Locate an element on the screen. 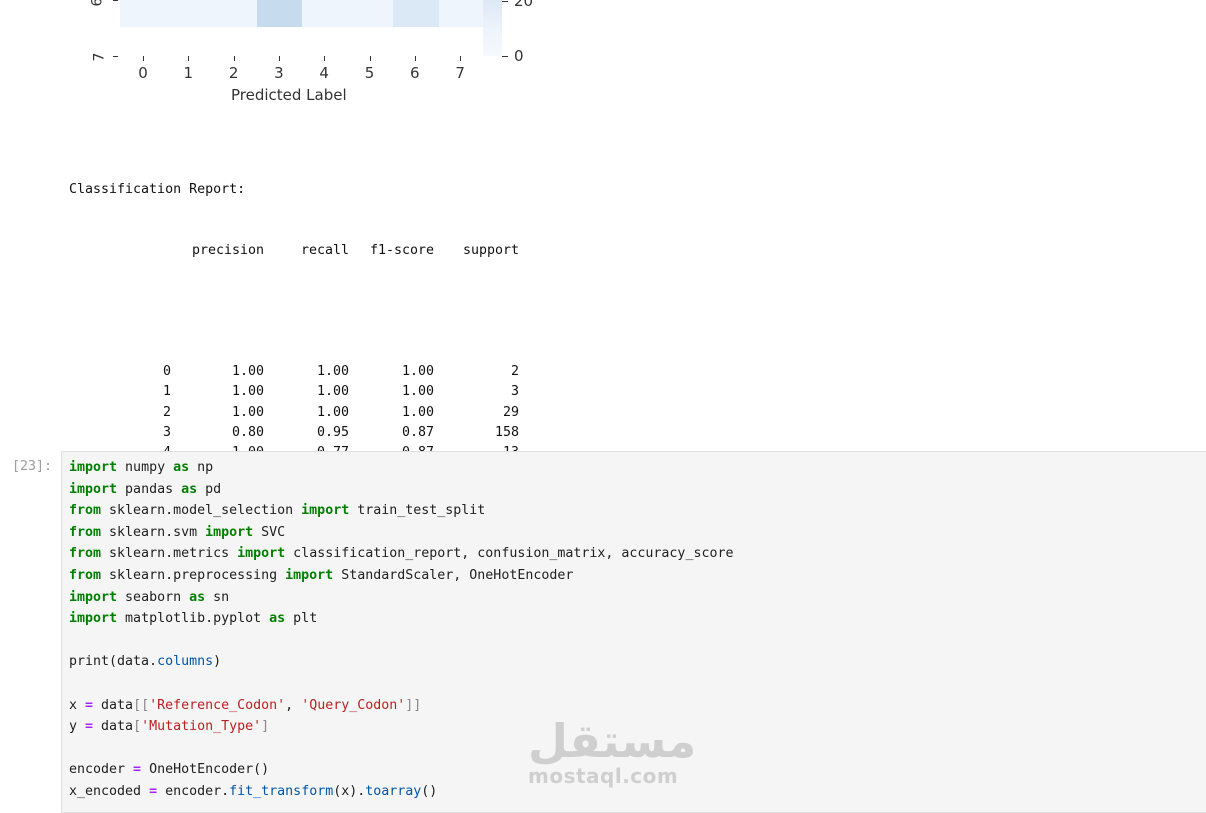 The height and width of the screenshot is (813, 1206). row-label-7: 7 is located at coordinates (99, 57).